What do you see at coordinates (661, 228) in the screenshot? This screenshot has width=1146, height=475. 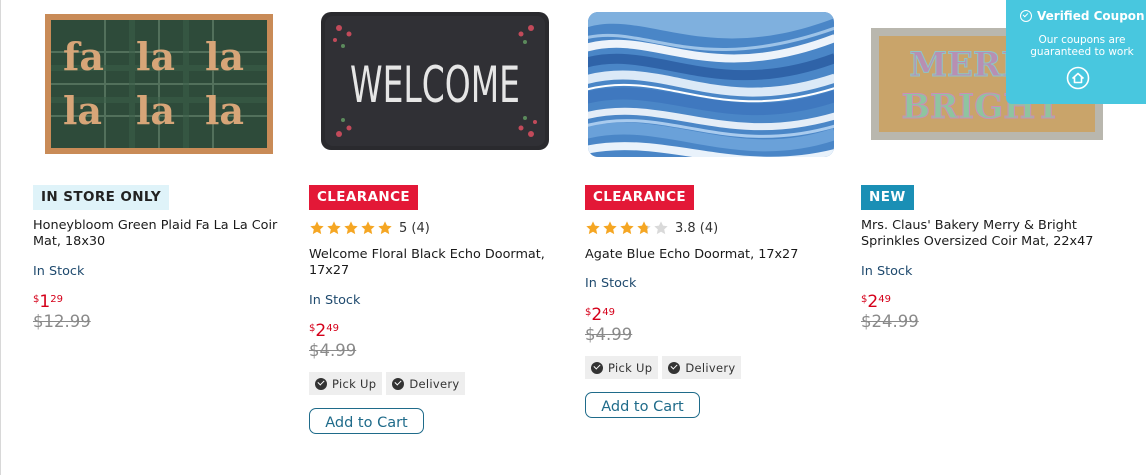 I see `star-empty-icon` at bounding box center [661, 228].